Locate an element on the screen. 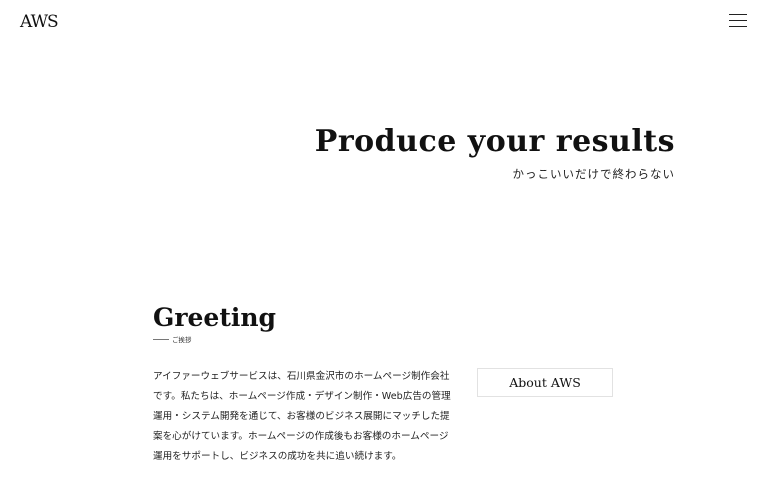  hero-title: Produce your results is located at coordinates (494, 141).